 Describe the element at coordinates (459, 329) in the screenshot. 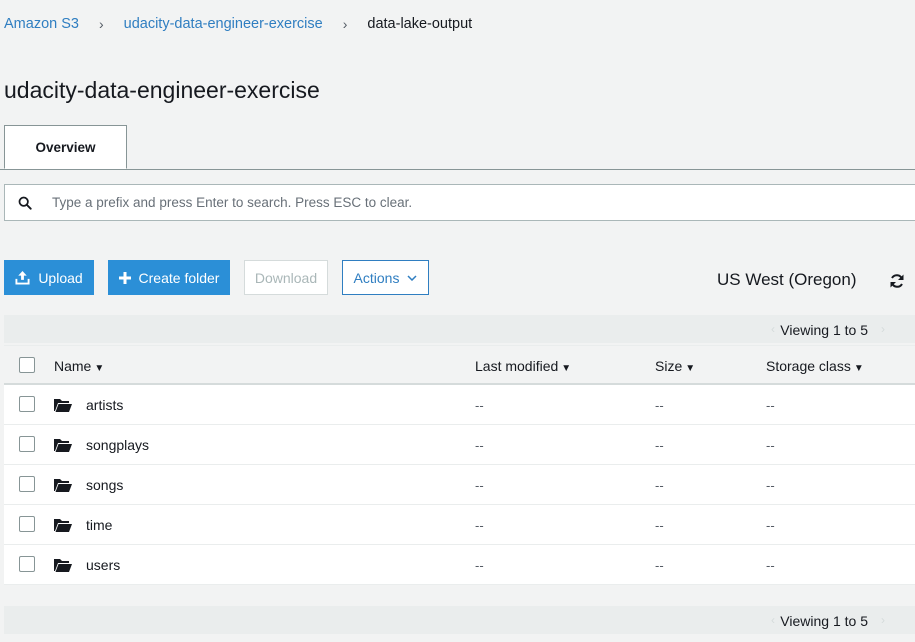

I see `pagination-top: ‹ Viewing 1 to 5 ›` at that location.